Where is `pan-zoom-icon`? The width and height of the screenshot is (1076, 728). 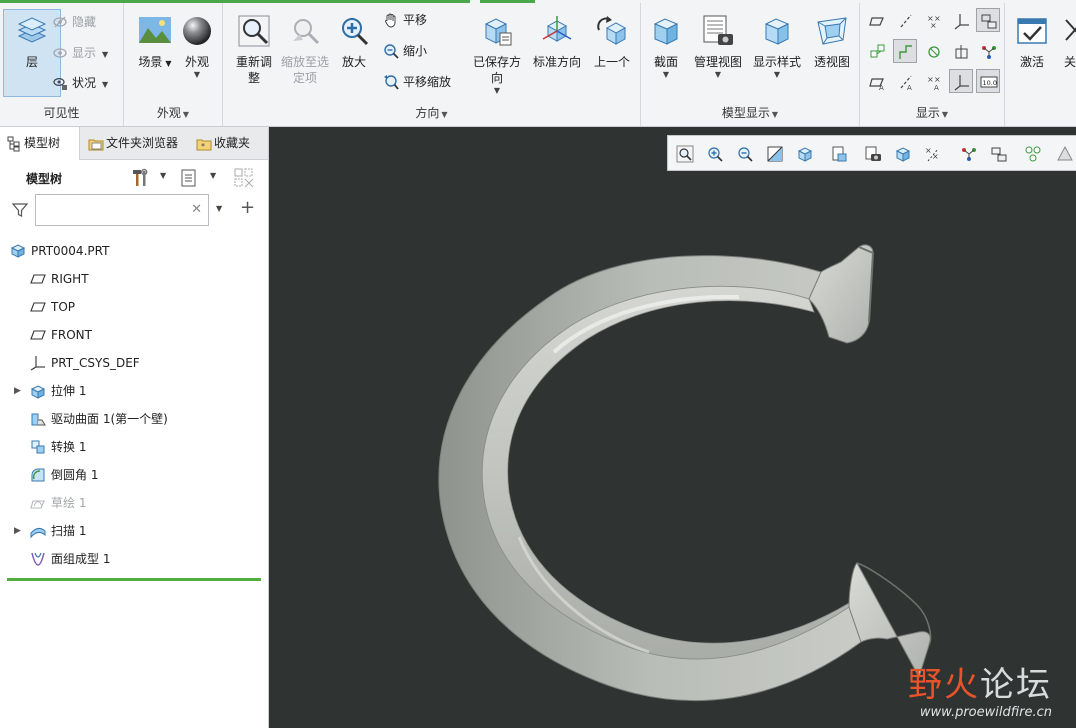
pan-zoom-icon is located at coordinates (391, 82).